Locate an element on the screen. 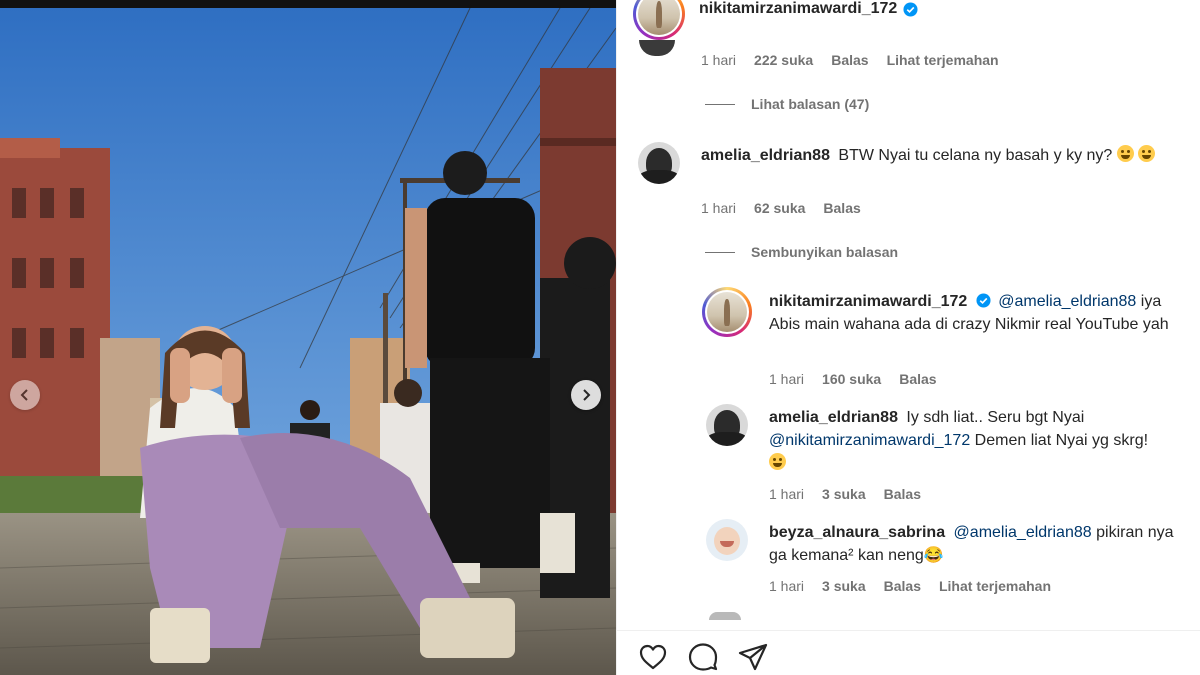 This screenshot has height=675, width=1200. send-icon is located at coordinates (753, 657).